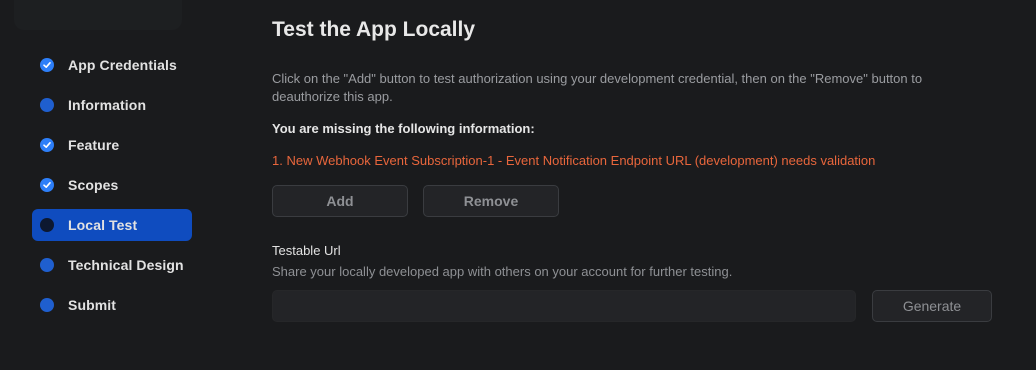 The height and width of the screenshot is (370, 1036). What do you see at coordinates (107, 105) in the screenshot?
I see `sidebar-item-label: Information` at bounding box center [107, 105].